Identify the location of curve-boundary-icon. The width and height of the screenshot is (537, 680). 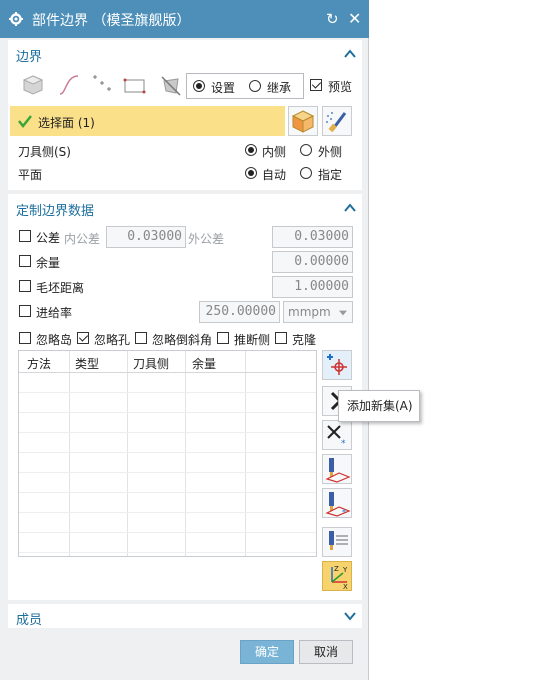
(69, 85).